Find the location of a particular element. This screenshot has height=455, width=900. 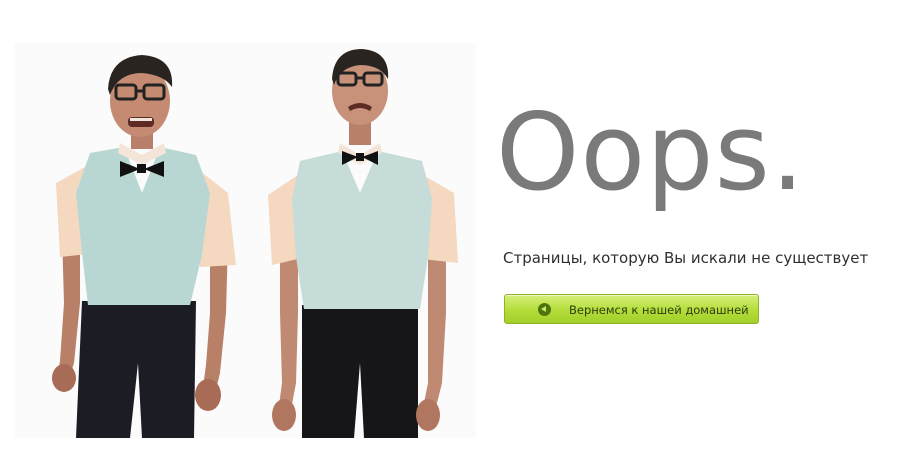

arrow-left-circle-icon is located at coordinates (544, 309).